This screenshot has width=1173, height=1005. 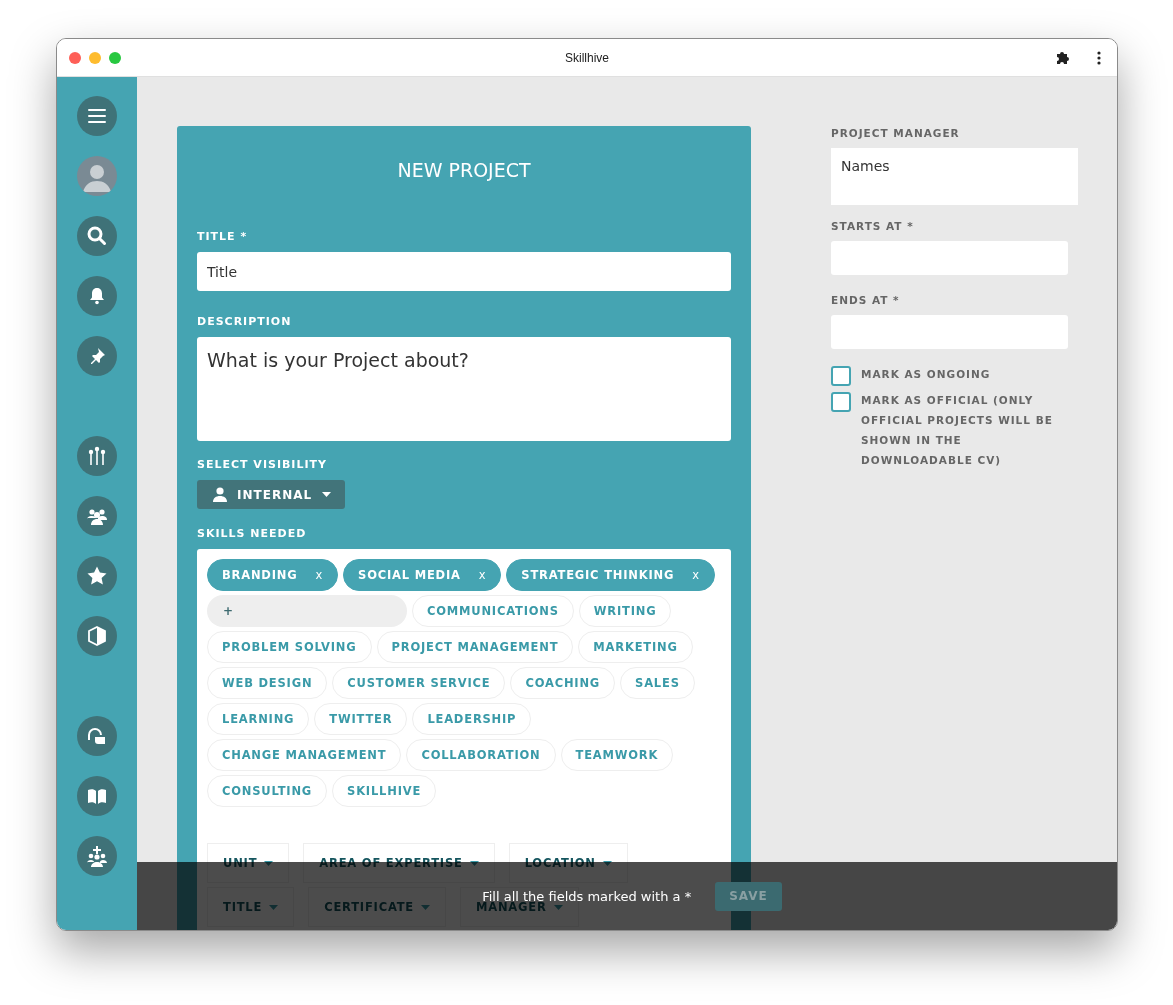 I want to click on skill-tag: BRANDING x, so click(x=273, y=575).